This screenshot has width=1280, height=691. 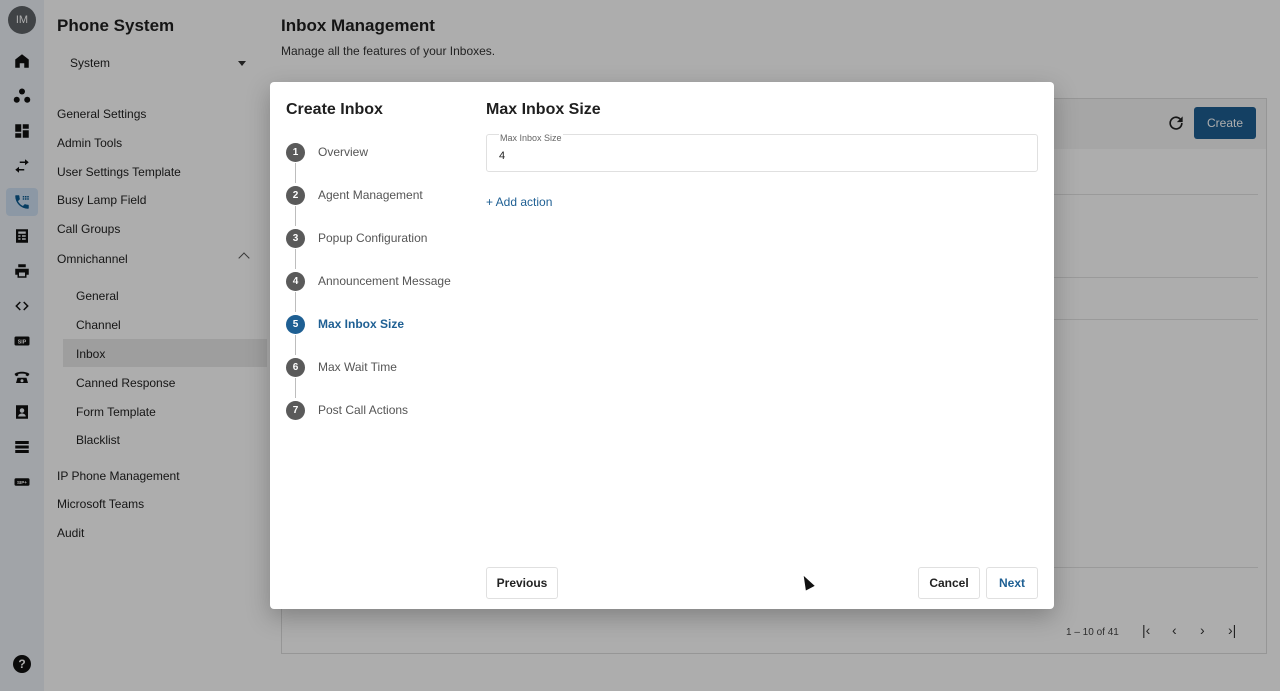 What do you see at coordinates (373, 238) in the screenshot?
I see `step-label: Popup Configuration` at bounding box center [373, 238].